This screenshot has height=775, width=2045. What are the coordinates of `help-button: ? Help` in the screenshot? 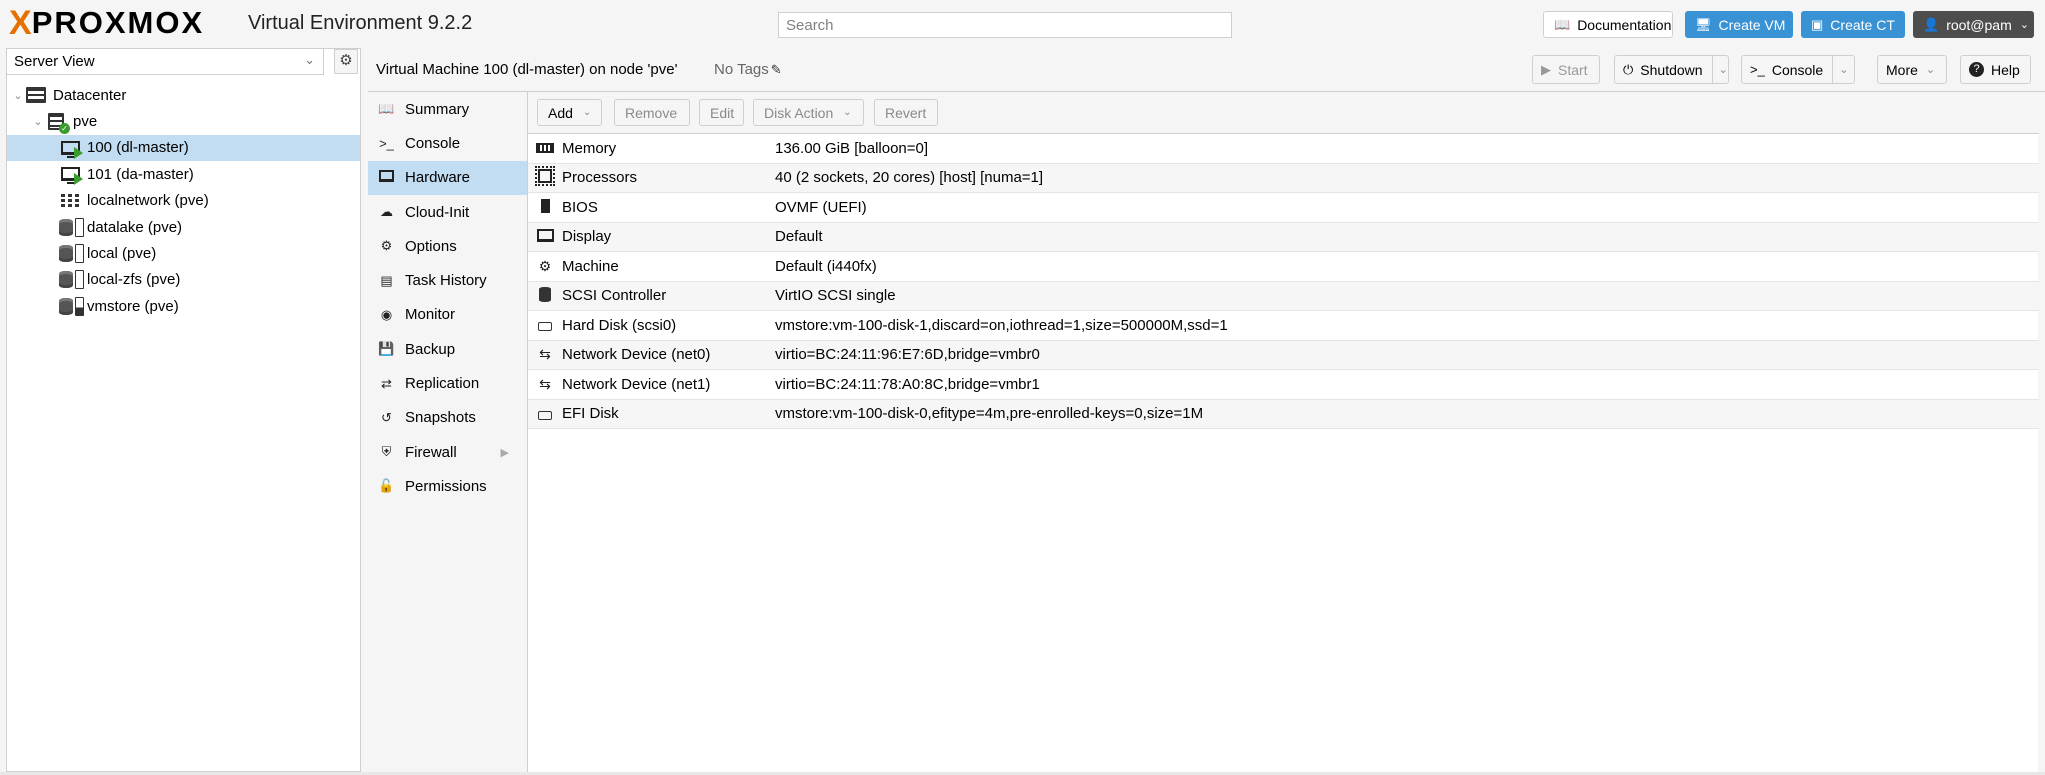 It's located at (1995, 69).